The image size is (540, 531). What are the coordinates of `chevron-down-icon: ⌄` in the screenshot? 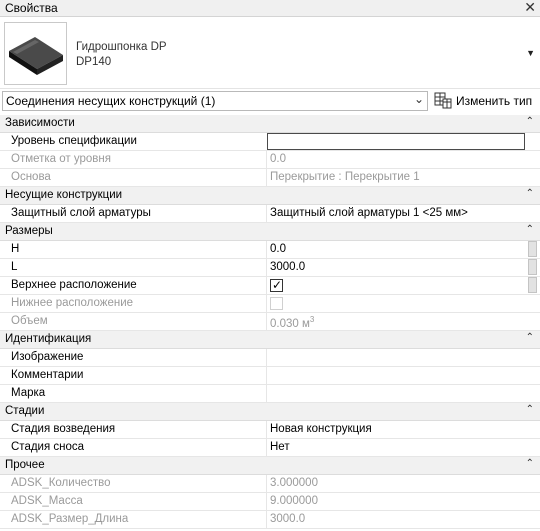 It's located at (419, 99).